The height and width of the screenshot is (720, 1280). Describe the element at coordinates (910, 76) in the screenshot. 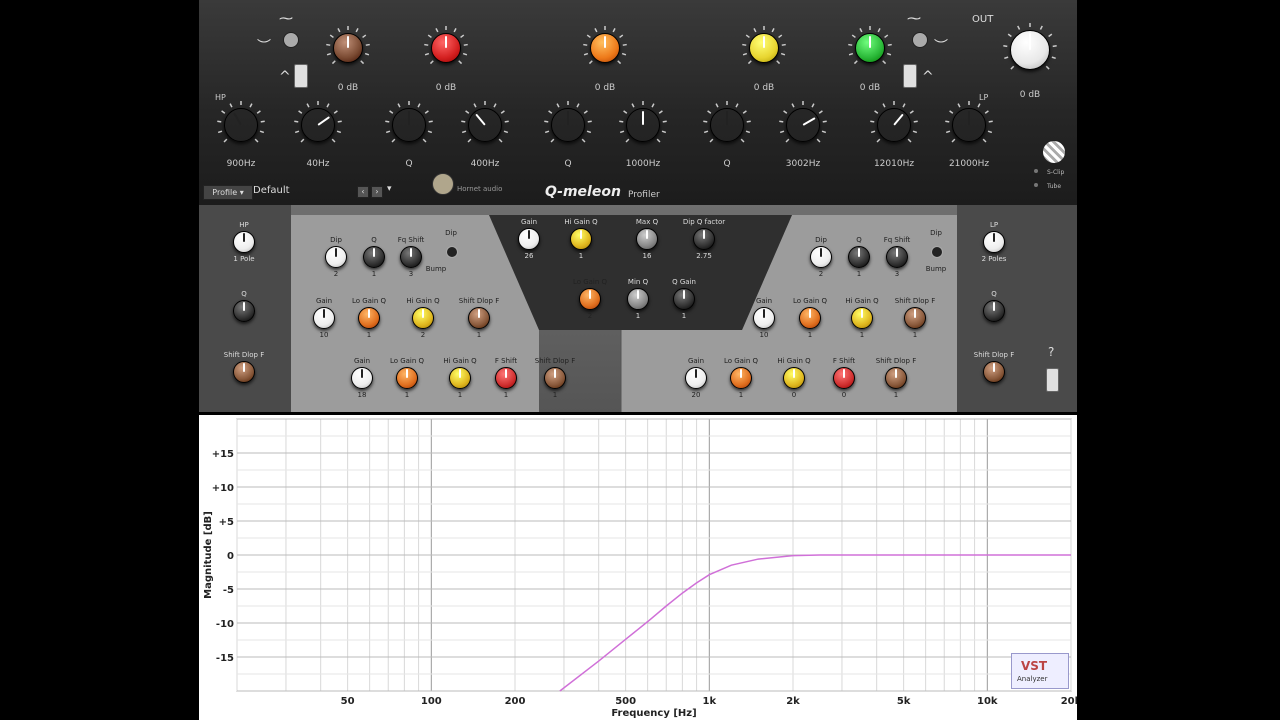

I see `band5-enable-toggle` at that location.